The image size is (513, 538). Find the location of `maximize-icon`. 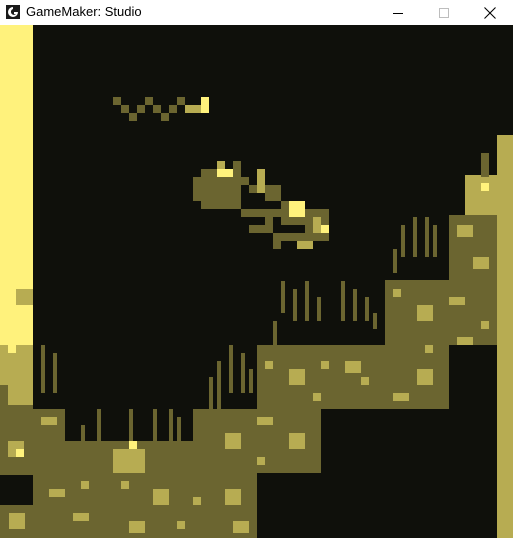

maximize-icon is located at coordinates (444, 12).